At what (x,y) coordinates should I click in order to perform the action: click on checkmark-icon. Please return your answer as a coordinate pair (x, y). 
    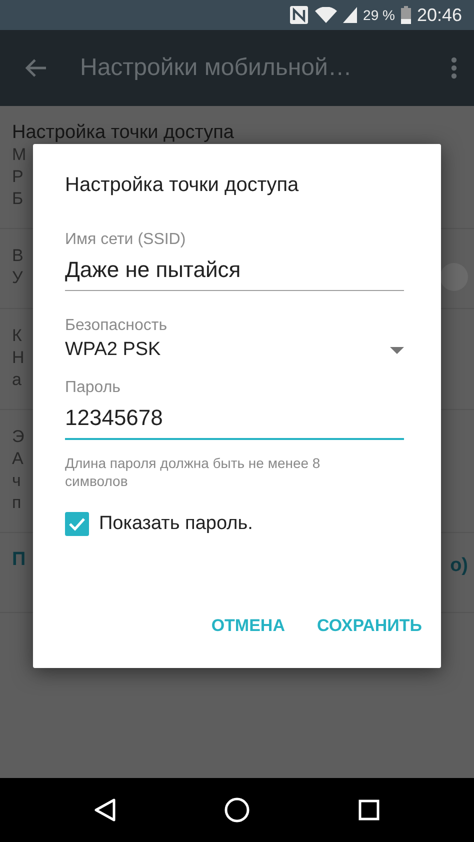
    Looking at the image, I should click on (77, 524).